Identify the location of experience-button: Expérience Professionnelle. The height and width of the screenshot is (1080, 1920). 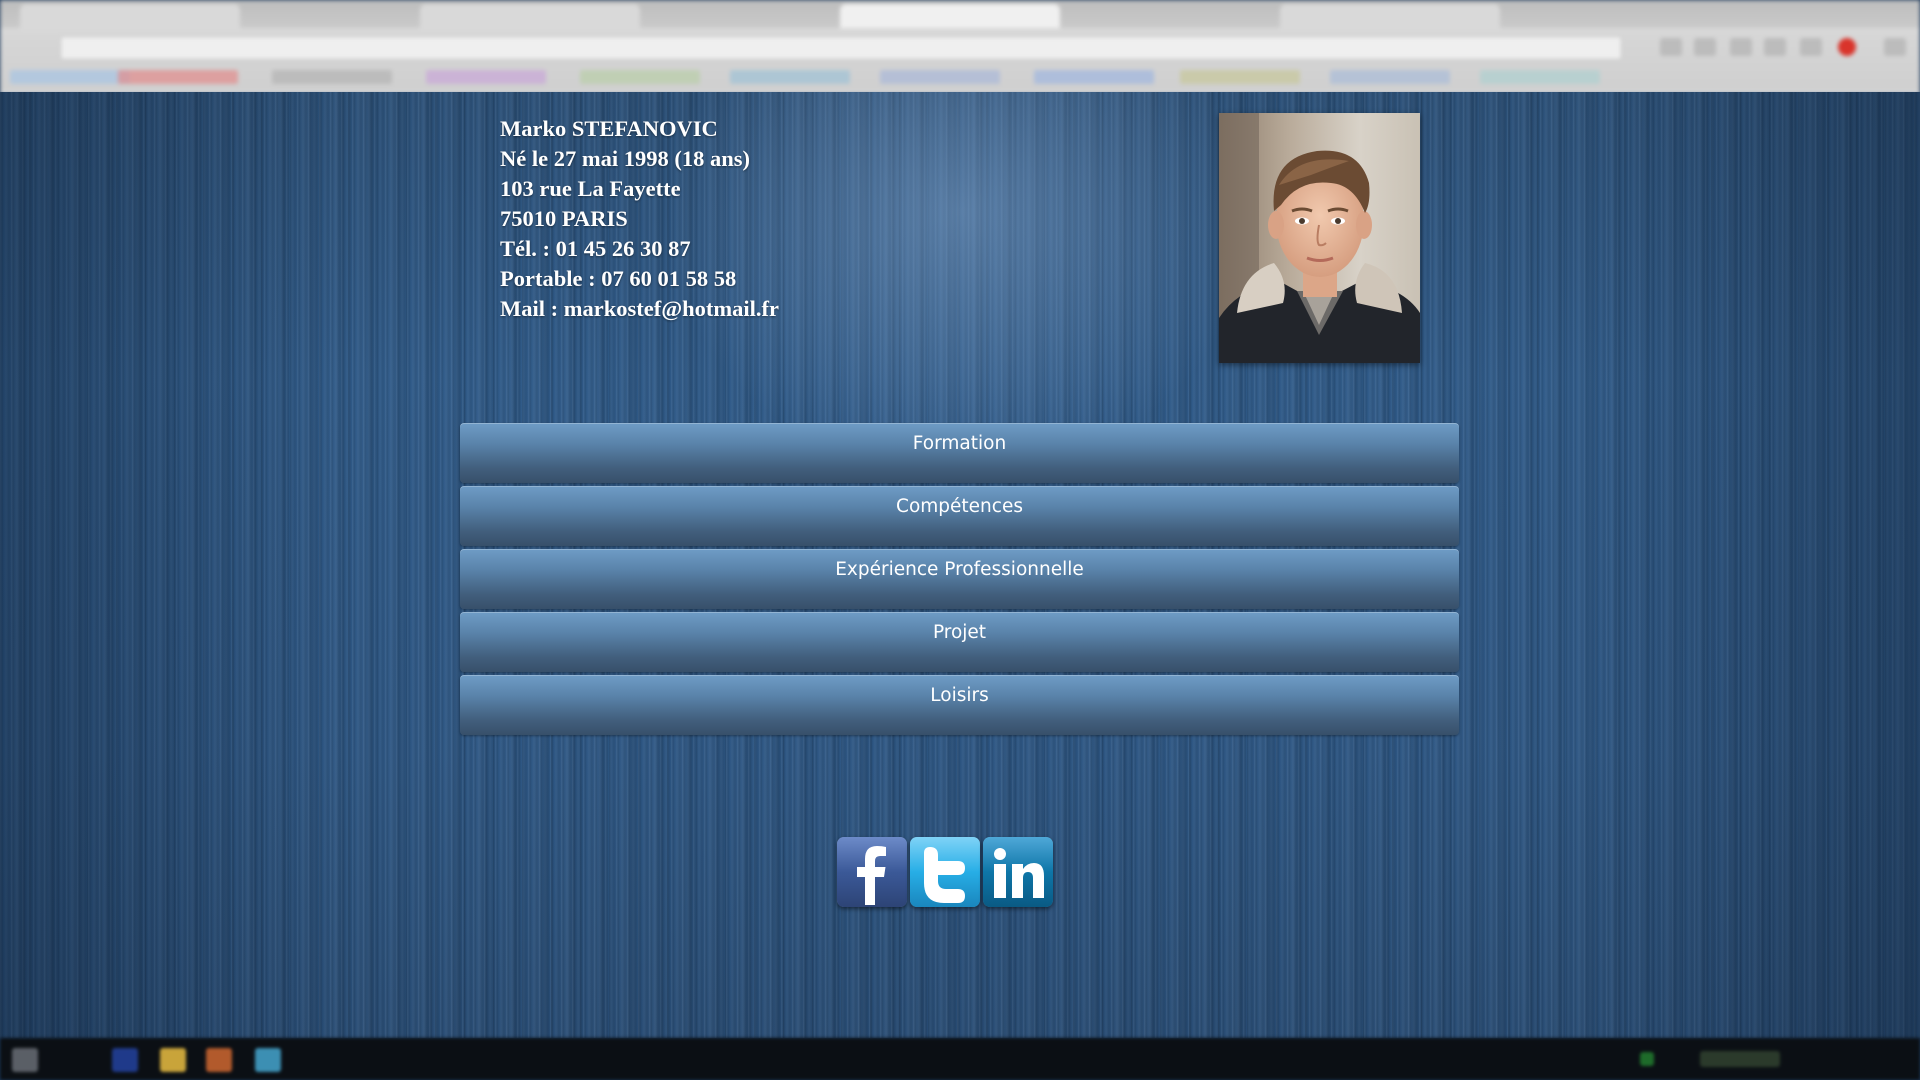
(959, 579).